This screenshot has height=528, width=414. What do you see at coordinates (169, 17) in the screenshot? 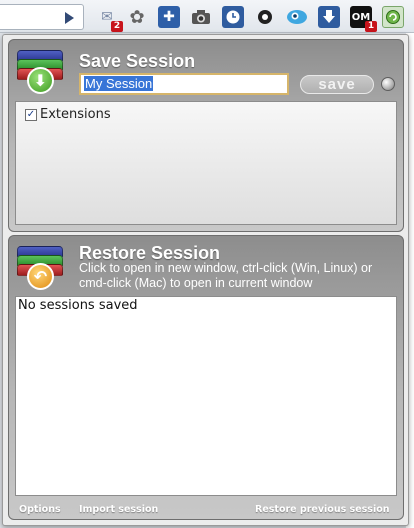
I see `puzzle-extension-icon: ✚` at bounding box center [169, 17].